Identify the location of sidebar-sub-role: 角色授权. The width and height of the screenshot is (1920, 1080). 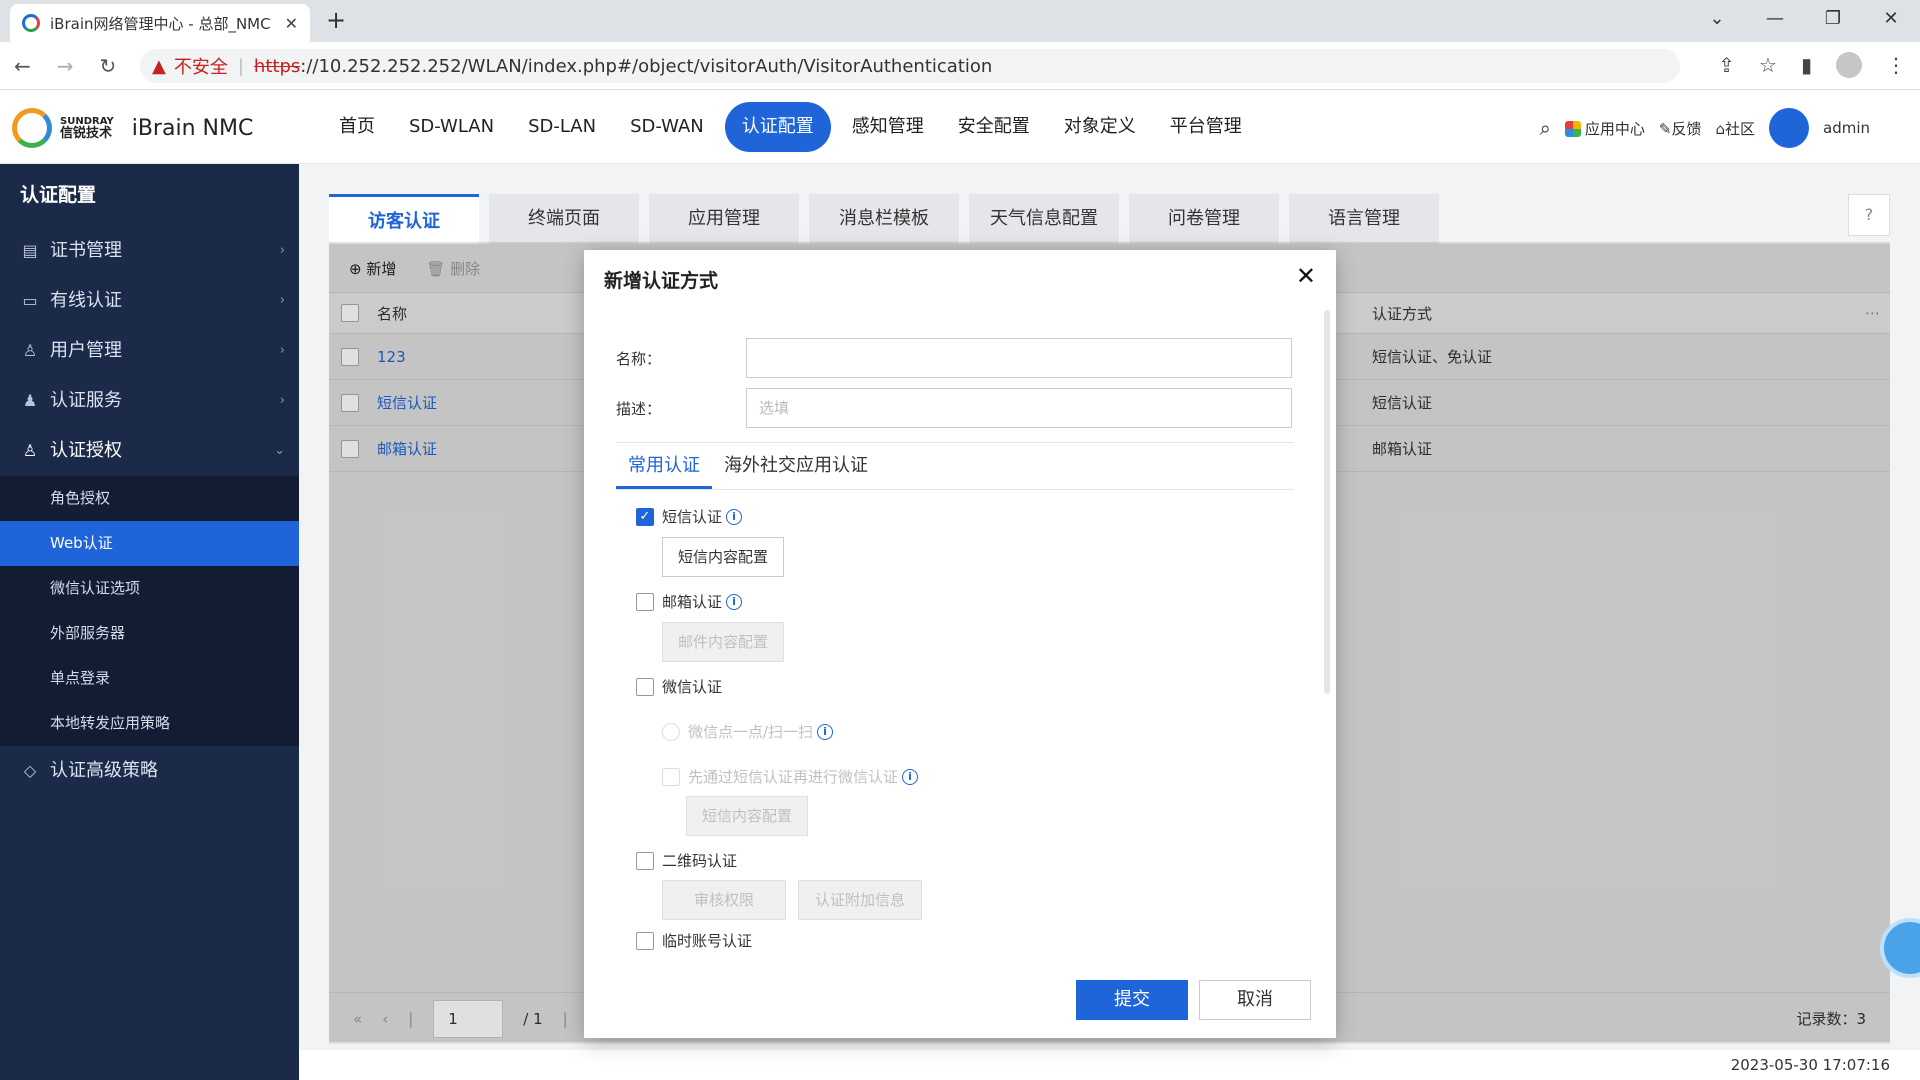
(149, 498).